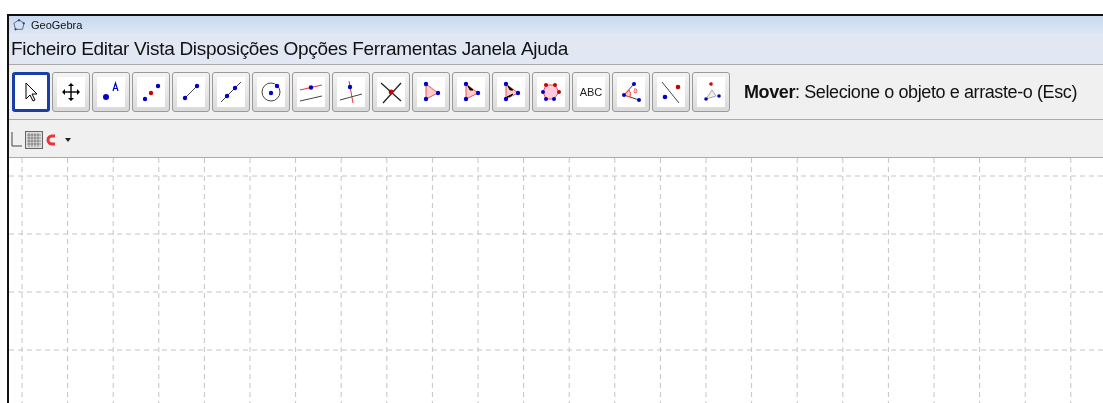 This screenshot has height=403, width=1103. Describe the element at coordinates (910, 92) in the screenshot. I see `tool-help: Mover: Selecione o objeto e arraste-o (Esc)` at that location.